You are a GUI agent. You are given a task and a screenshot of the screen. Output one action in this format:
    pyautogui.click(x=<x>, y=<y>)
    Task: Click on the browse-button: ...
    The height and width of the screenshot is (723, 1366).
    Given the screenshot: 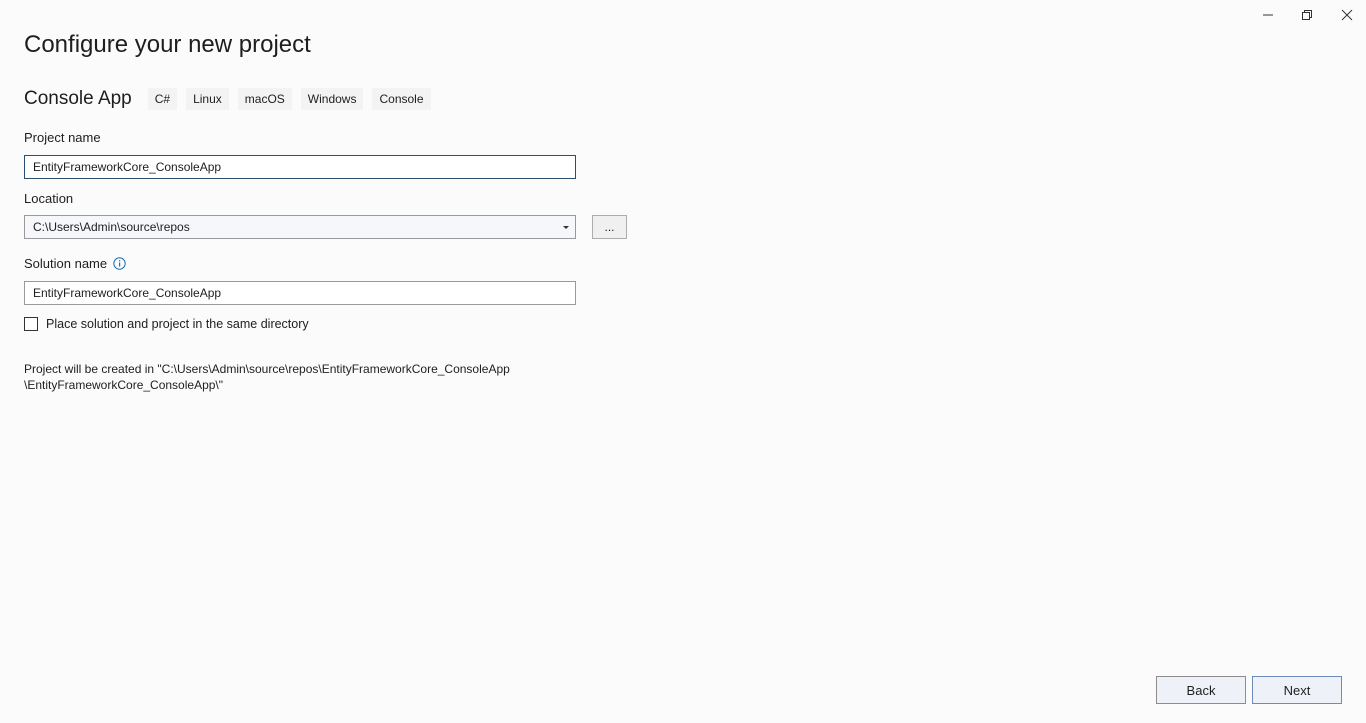 What is the action you would take?
    pyautogui.click(x=609, y=227)
    